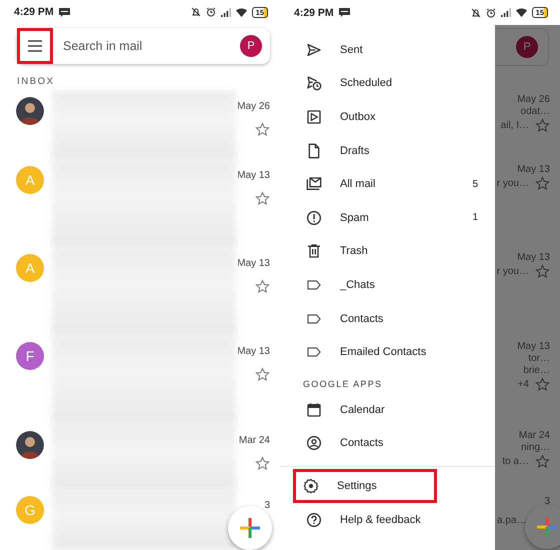 Image resolution: width=560 pixels, height=550 pixels. I want to click on drawer-item: Sent, so click(387, 50).